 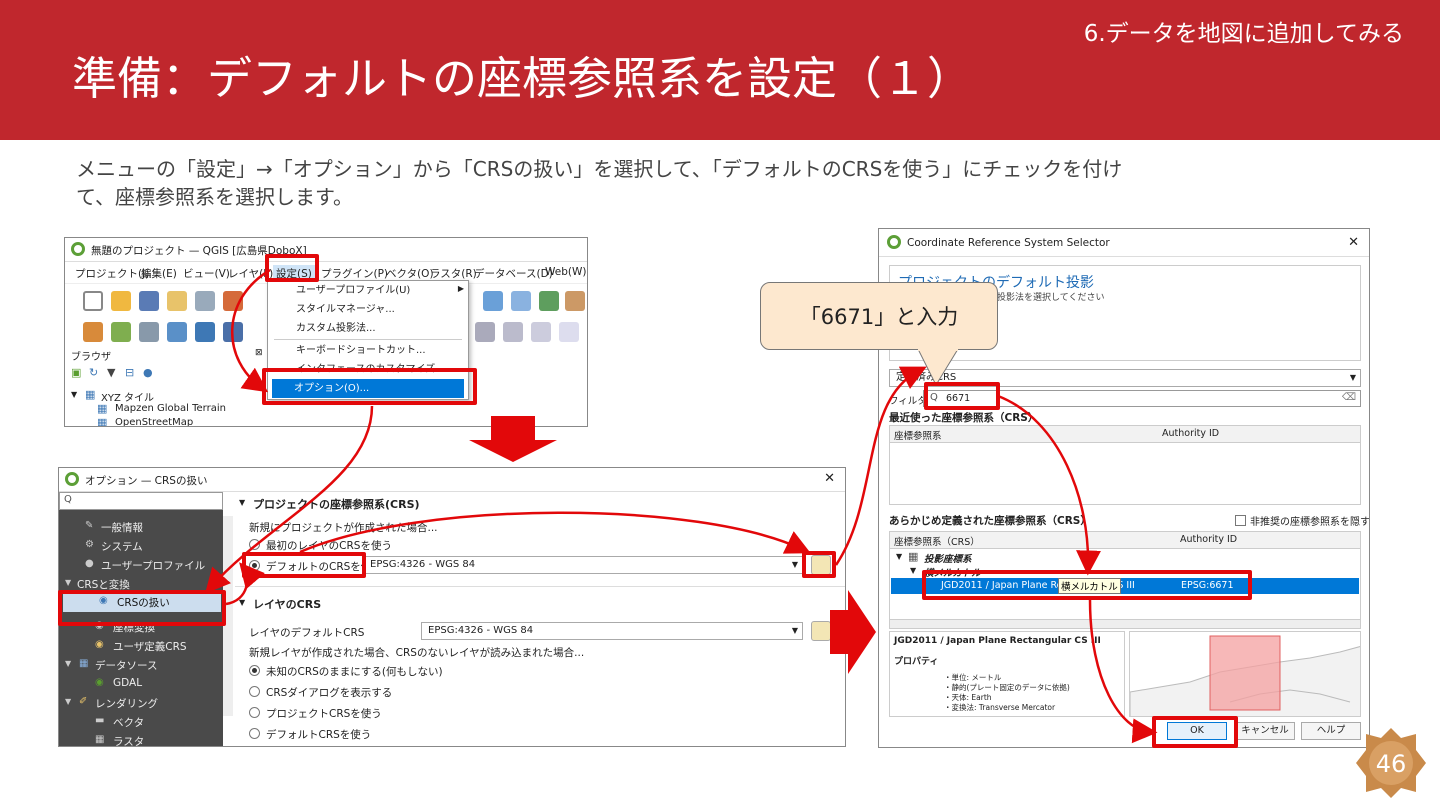 What do you see at coordinates (1123, 671) in the screenshot?
I see `arrow-selection-to-ok` at bounding box center [1123, 671].